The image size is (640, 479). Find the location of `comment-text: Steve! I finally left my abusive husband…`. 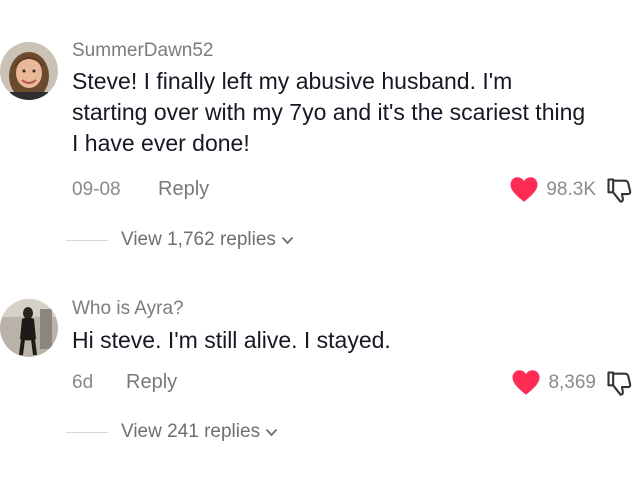

comment-text: Steve! I finally left my abusive husband… is located at coordinates (329, 112).